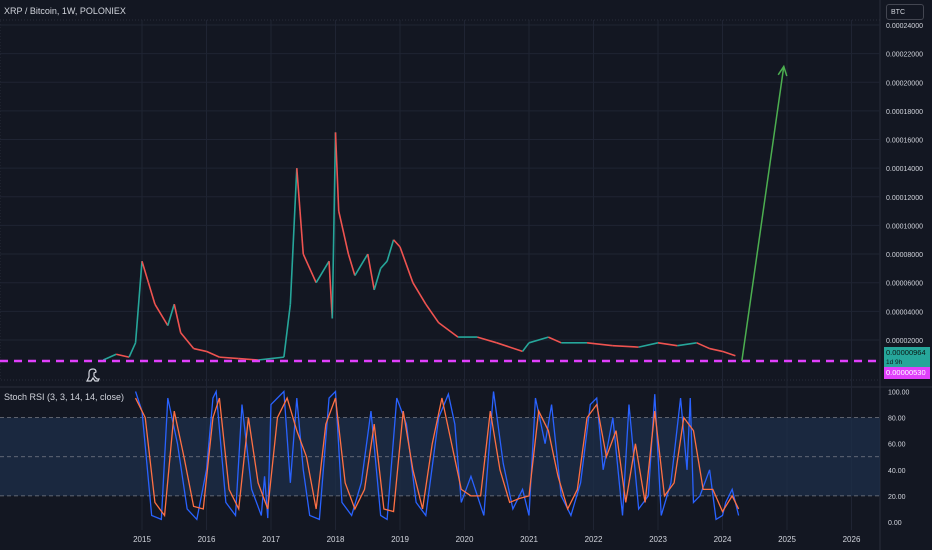 The height and width of the screenshot is (550, 932). I want to click on rsi-y-tick-label: 40.00, so click(897, 471).